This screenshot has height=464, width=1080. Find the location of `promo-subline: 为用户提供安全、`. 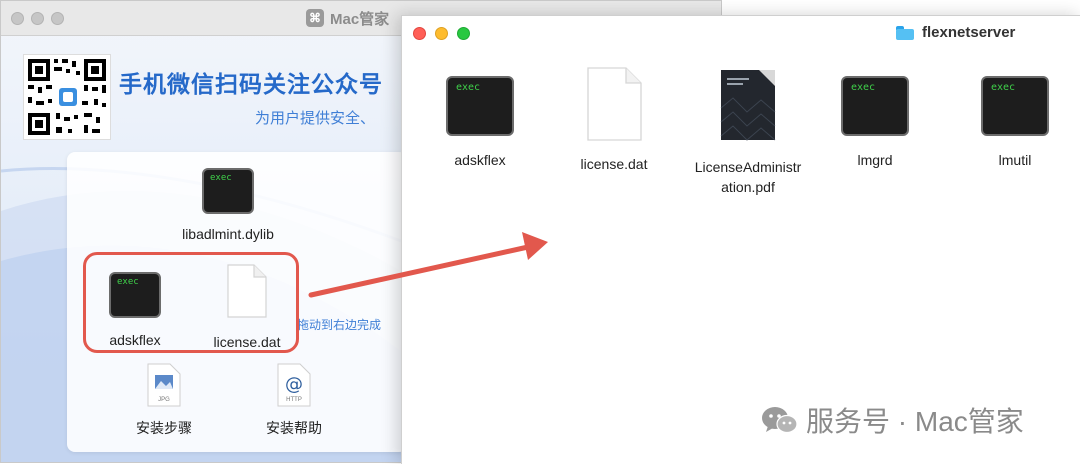

promo-subline: 为用户提供安全、 is located at coordinates (315, 118).